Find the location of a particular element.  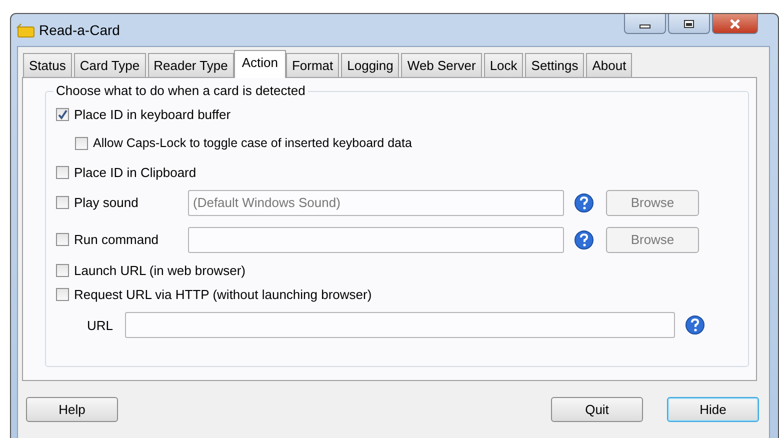

input-field: (Default Windows Sound) is located at coordinates (376, 203).